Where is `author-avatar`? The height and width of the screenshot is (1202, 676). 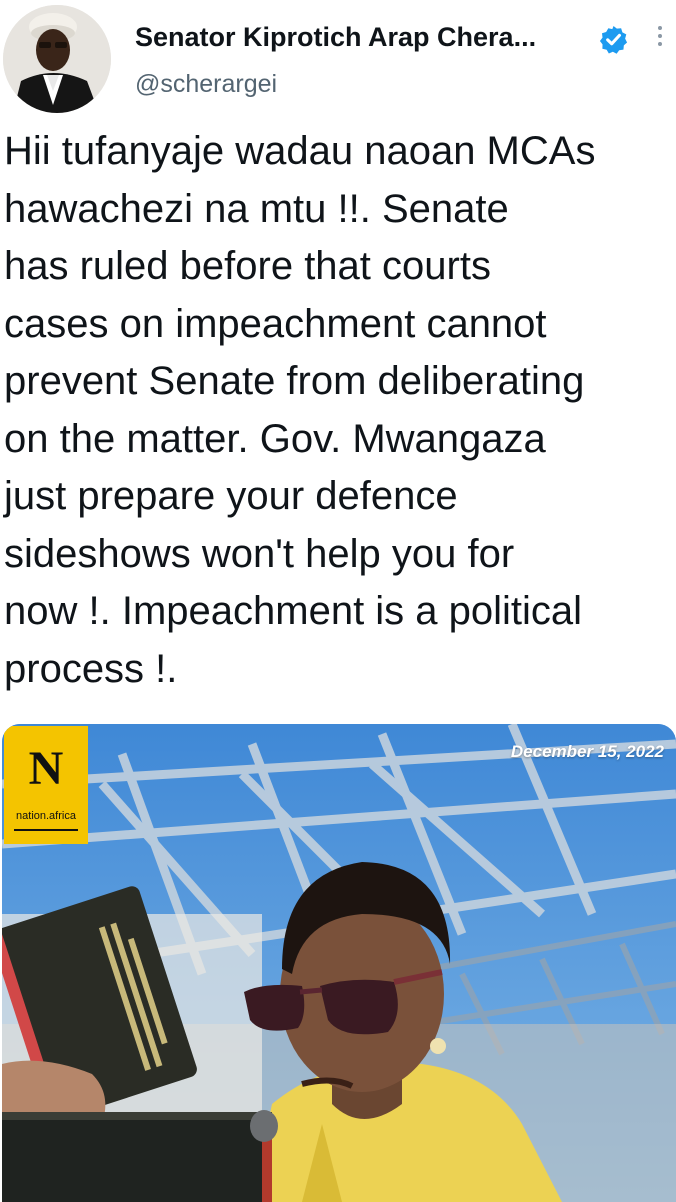 author-avatar is located at coordinates (57, 59).